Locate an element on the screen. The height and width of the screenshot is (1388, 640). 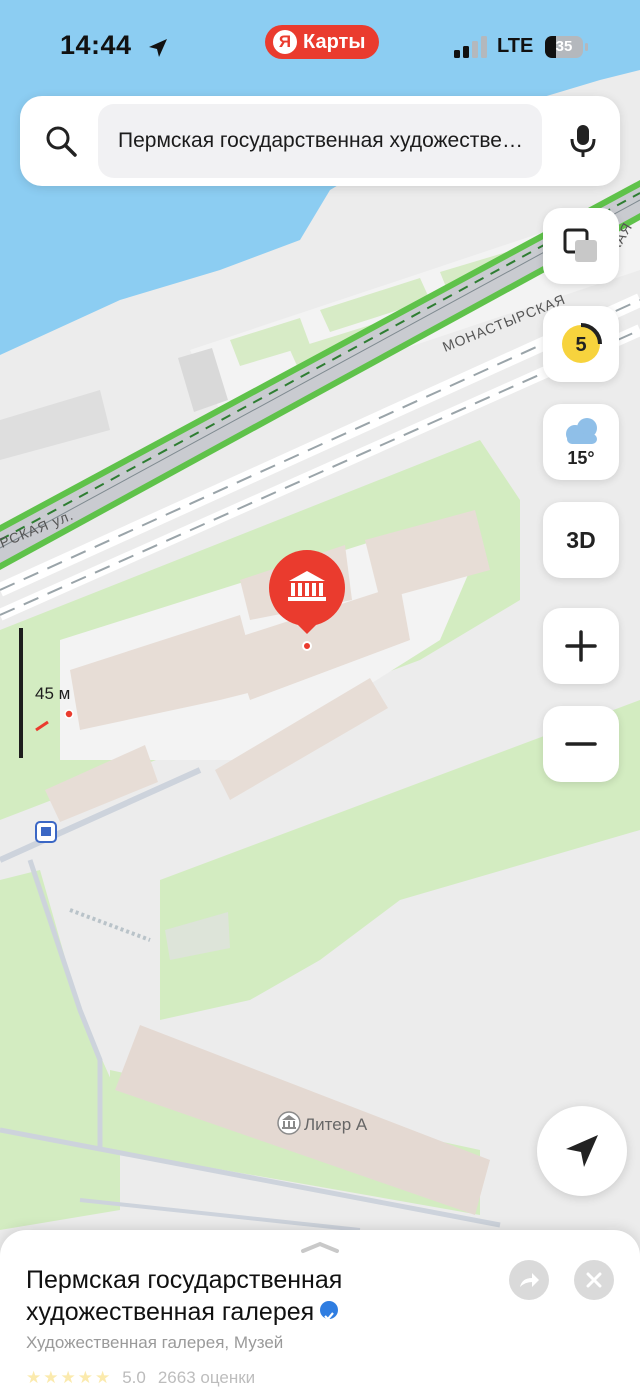
close-button is located at coordinates (594, 1280).